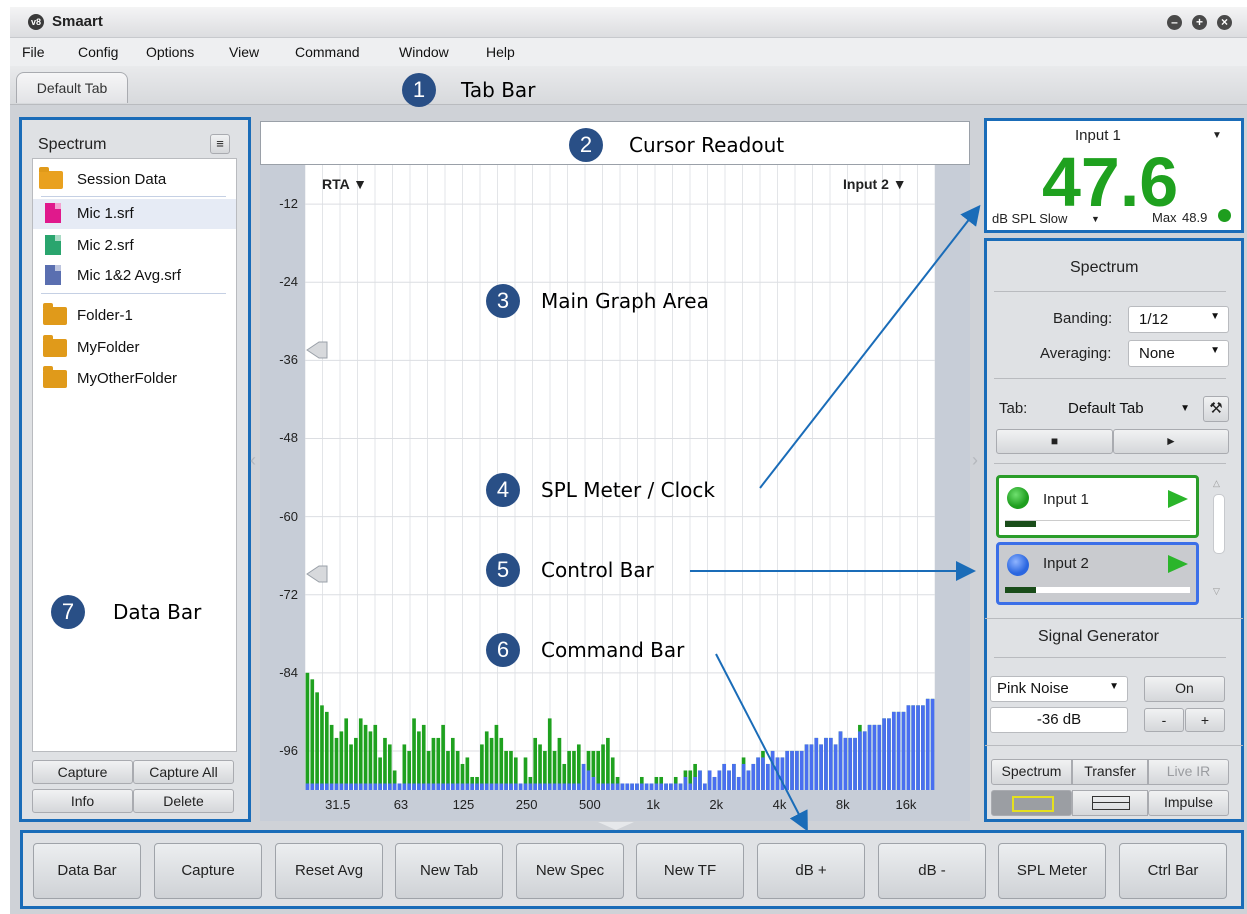 Image resolution: width=1247 pixels, height=914 pixels. Describe the element at coordinates (344, 184) in the screenshot. I see `graph-type-selector: RTA ▼` at that location.